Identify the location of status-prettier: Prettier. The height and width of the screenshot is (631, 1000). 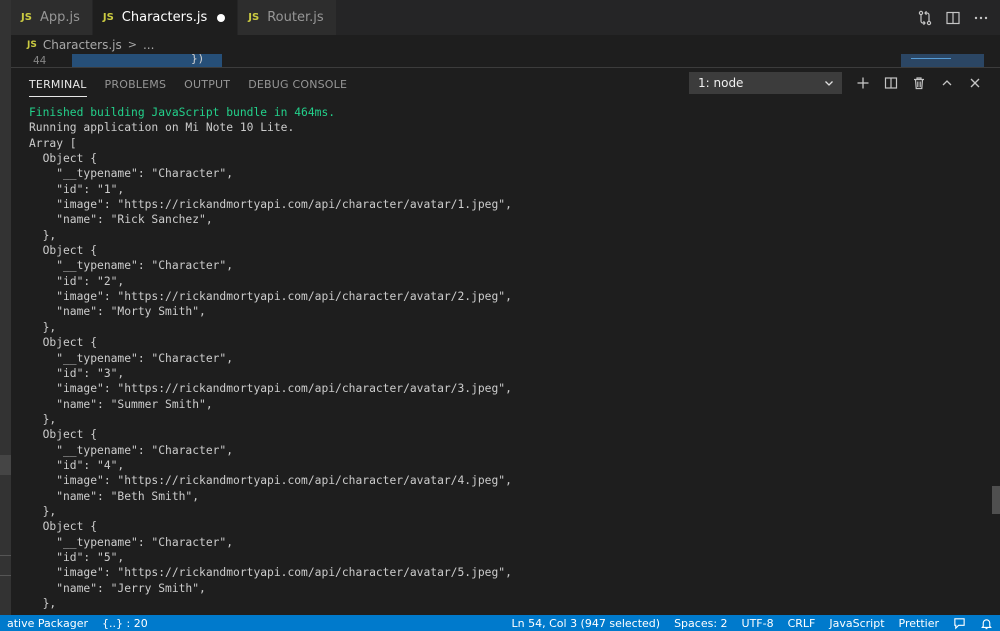
(919, 623).